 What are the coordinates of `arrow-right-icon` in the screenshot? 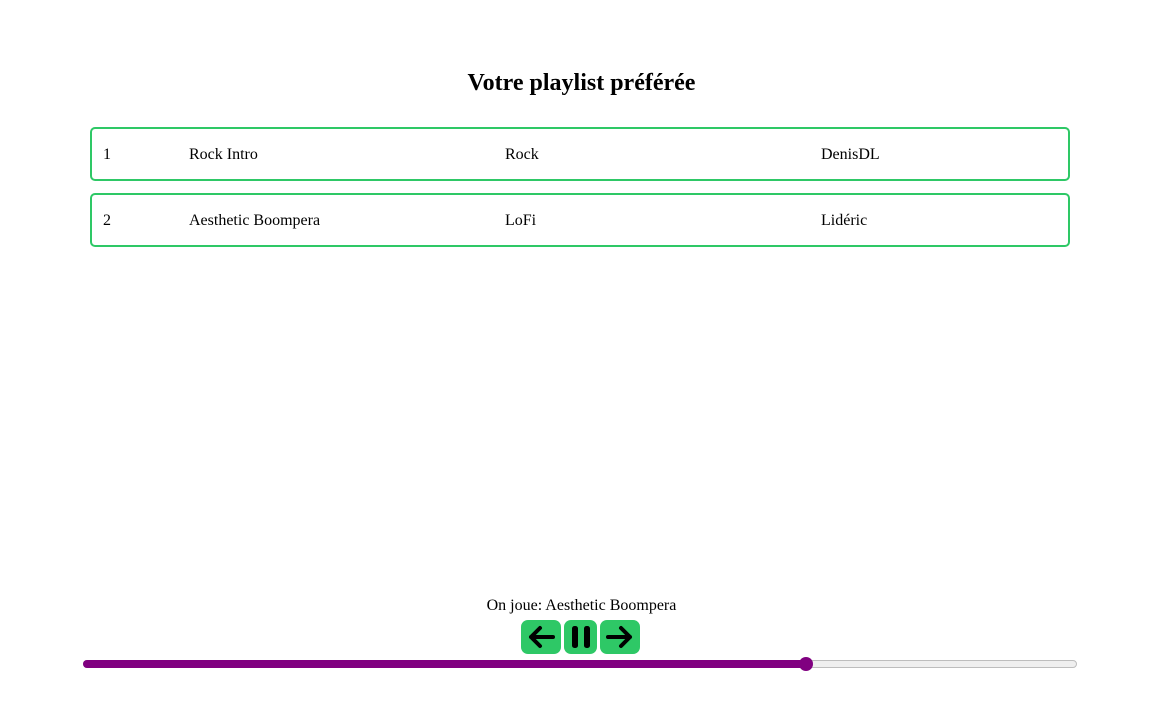 It's located at (619, 637).